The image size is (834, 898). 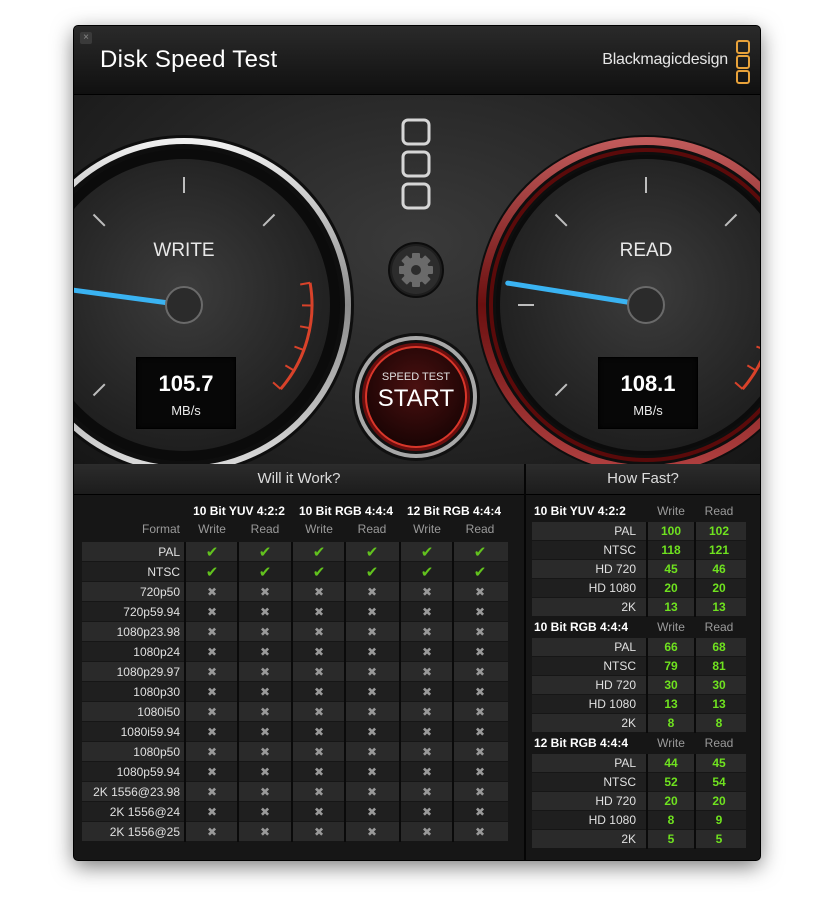 I want to click on format-group-heading: 10 Bit YUV 4:2:2, so click(x=239, y=511).